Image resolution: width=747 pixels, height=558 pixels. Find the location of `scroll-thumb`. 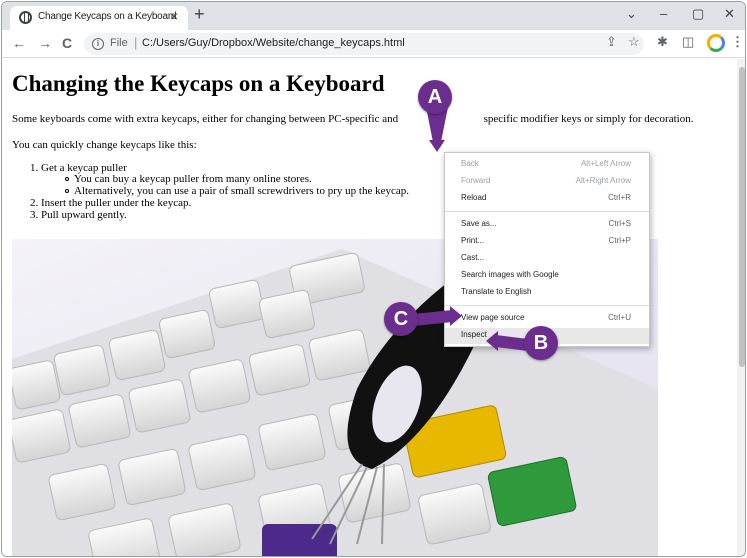

scroll-thumb is located at coordinates (742, 217).